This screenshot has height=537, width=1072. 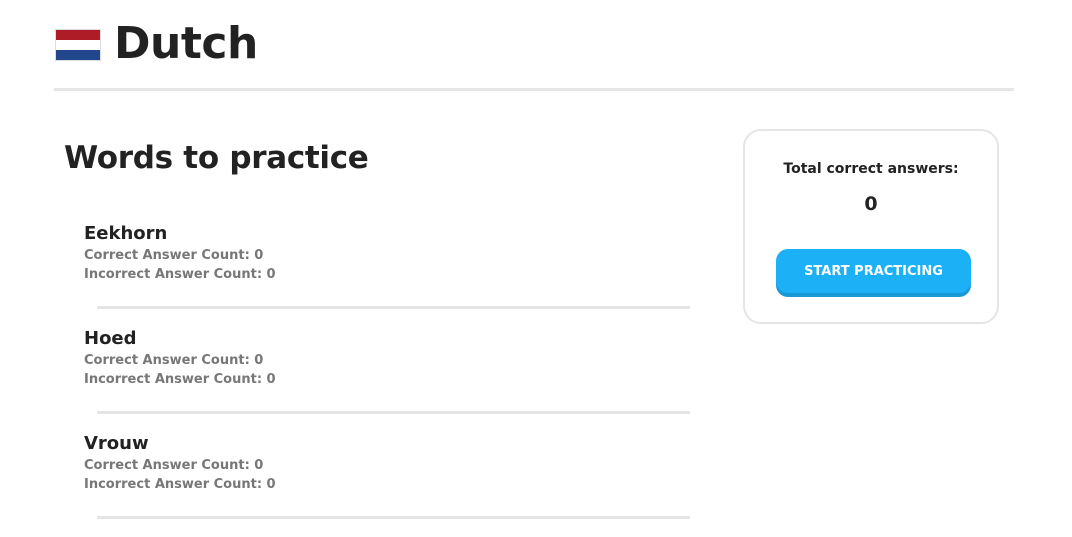 I want to click on start-practicing-button: START PRACTICING, so click(x=873, y=271).